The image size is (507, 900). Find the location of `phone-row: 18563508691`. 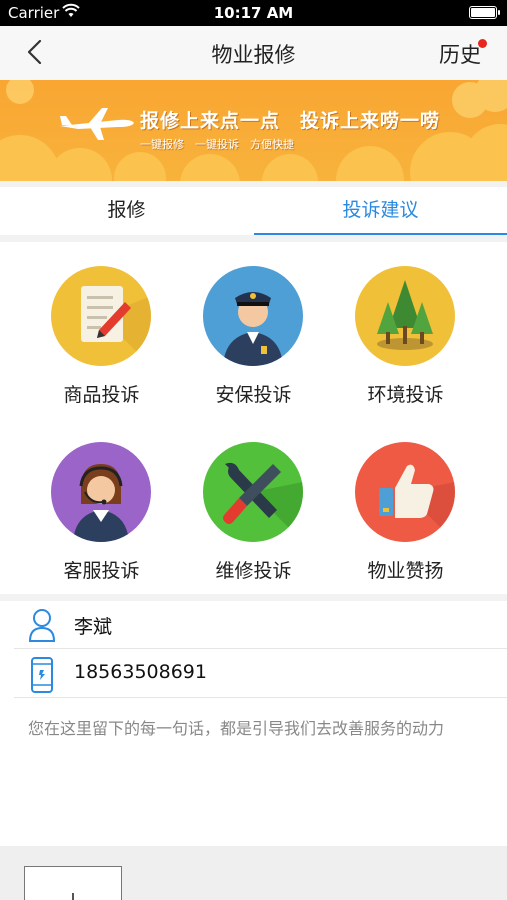

phone-row: 18563508691 is located at coordinates (260, 674).